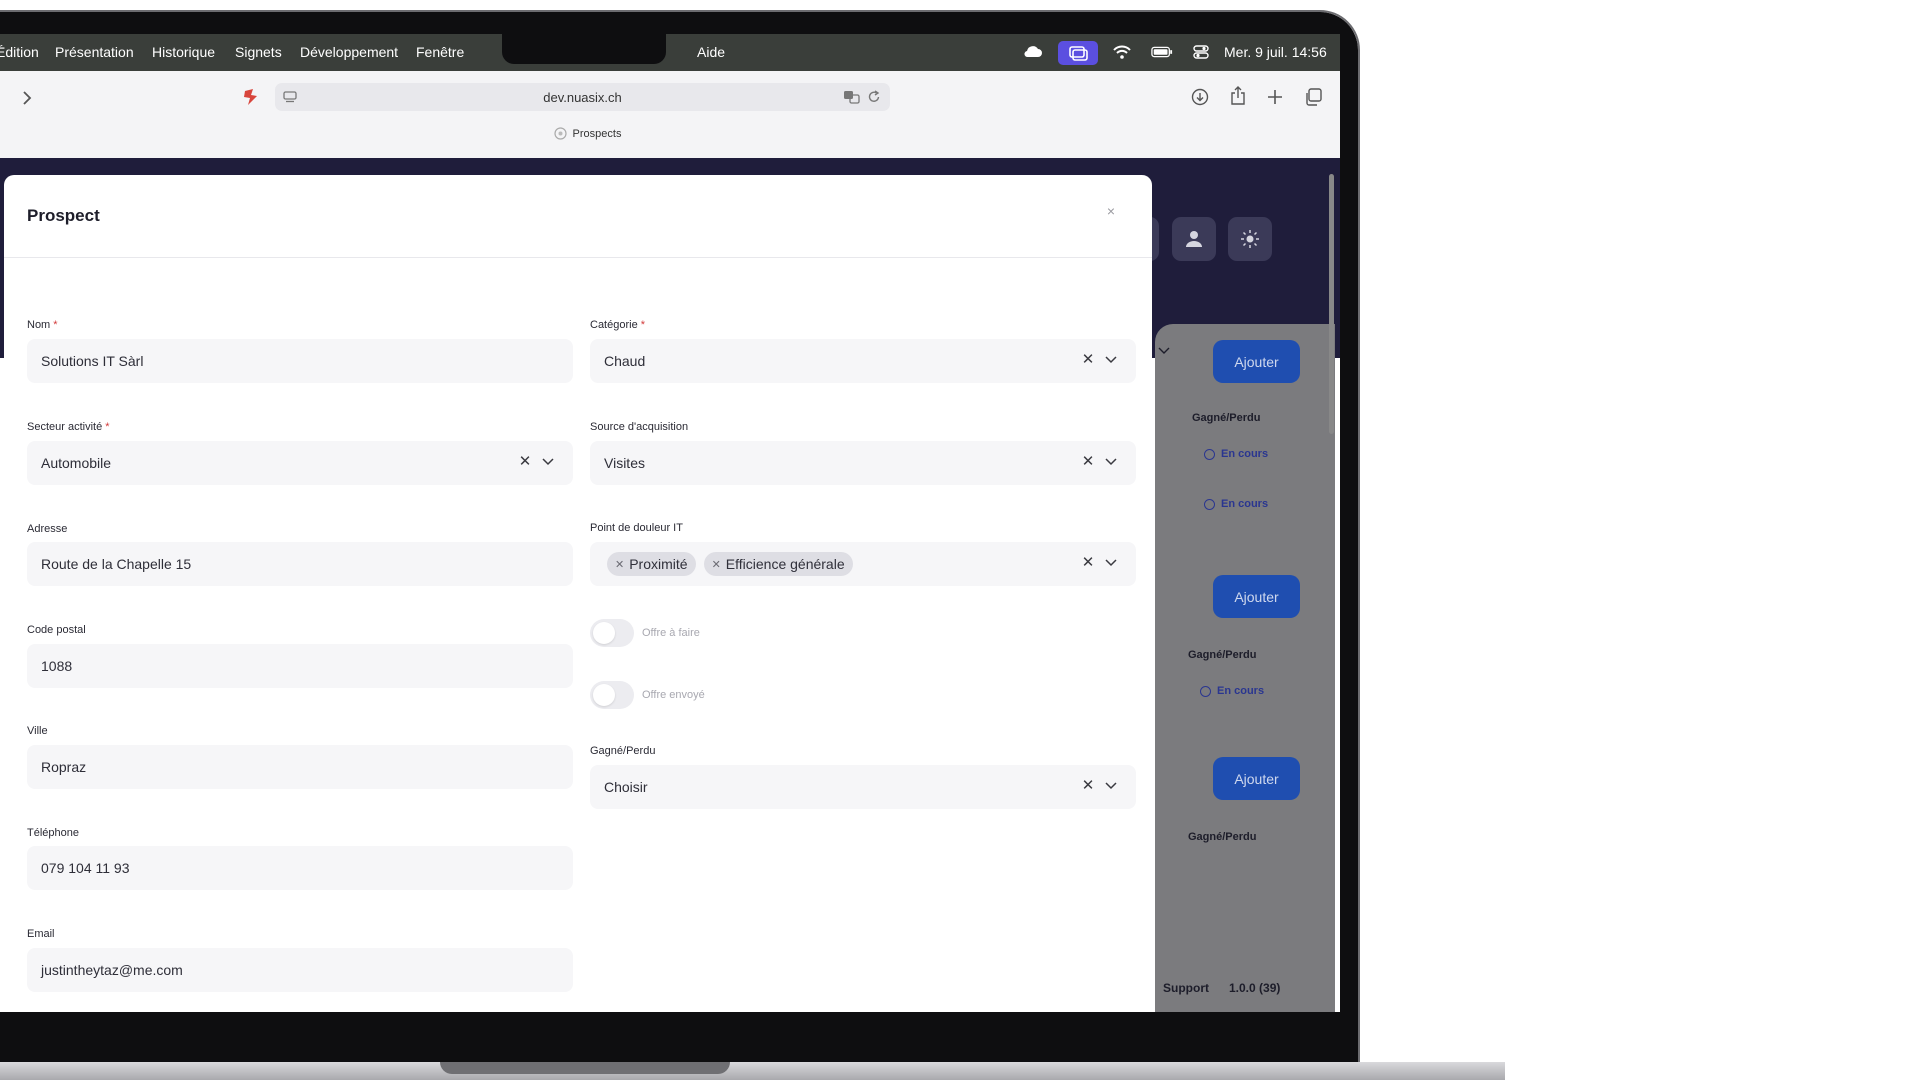 The height and width of the screenshot is (1080, 1920). Describe the element at coordinates (300, 463) in the screenshot. I see `secteur-select: Automobile ✕` at that location.